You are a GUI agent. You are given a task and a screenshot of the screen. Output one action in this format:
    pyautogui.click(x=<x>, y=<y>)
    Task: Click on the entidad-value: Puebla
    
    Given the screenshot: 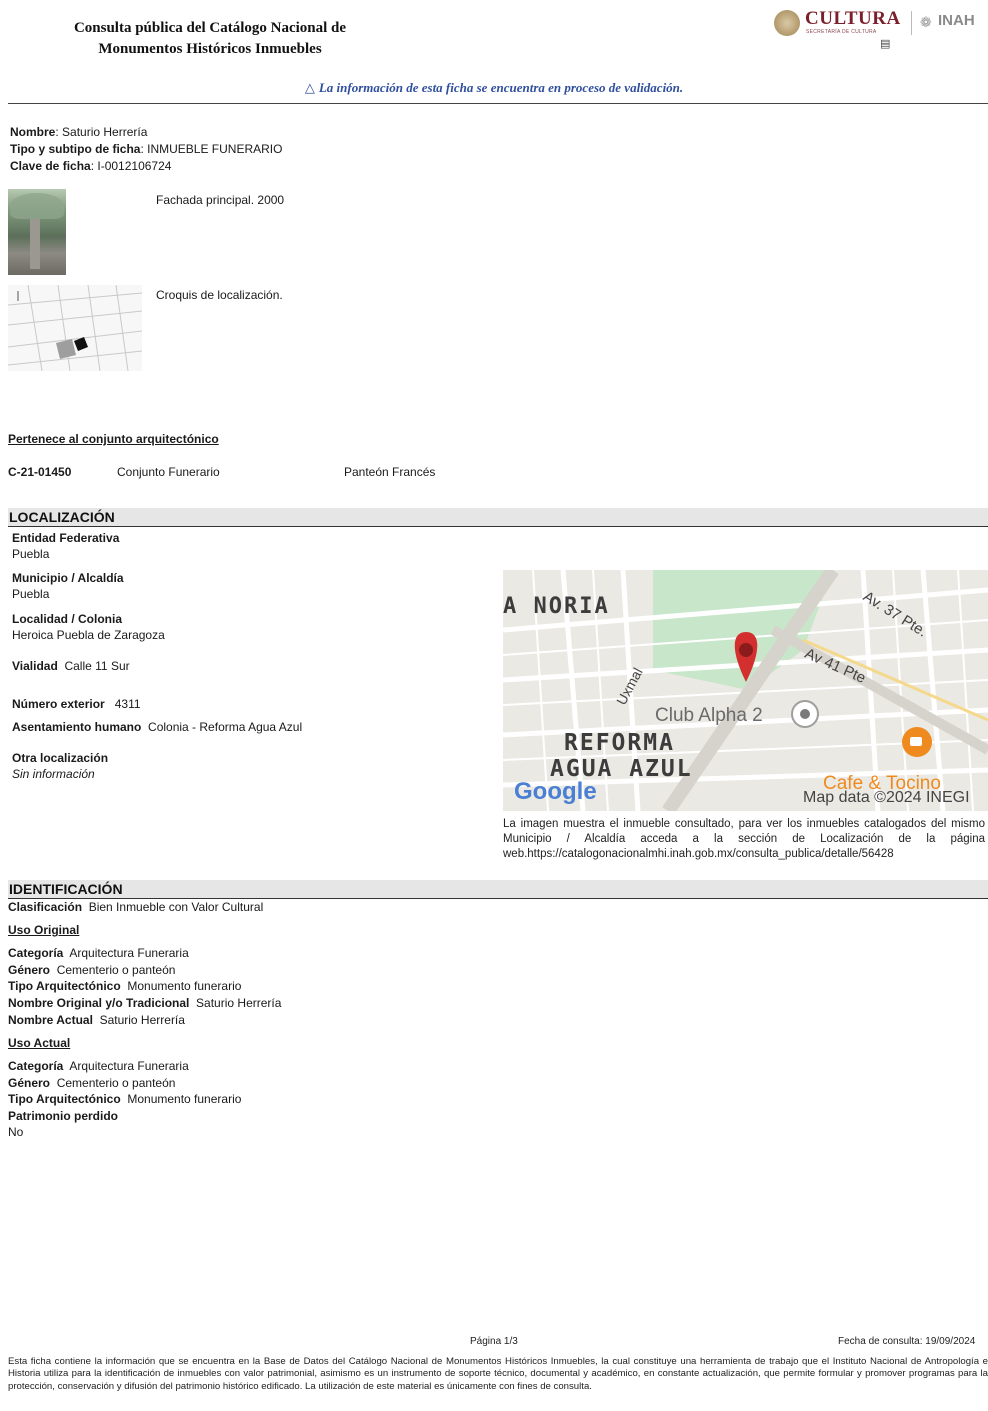 What is the action you would take?
    pyautogui.click(x=31, y=554)
    